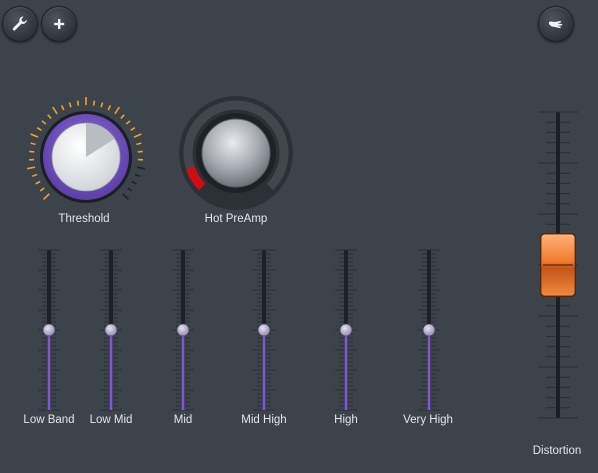  What do you see at coordinates (84, 219) in the screenshot?
I see `threshold-label: Threshold` at bounding box center [84, 219].